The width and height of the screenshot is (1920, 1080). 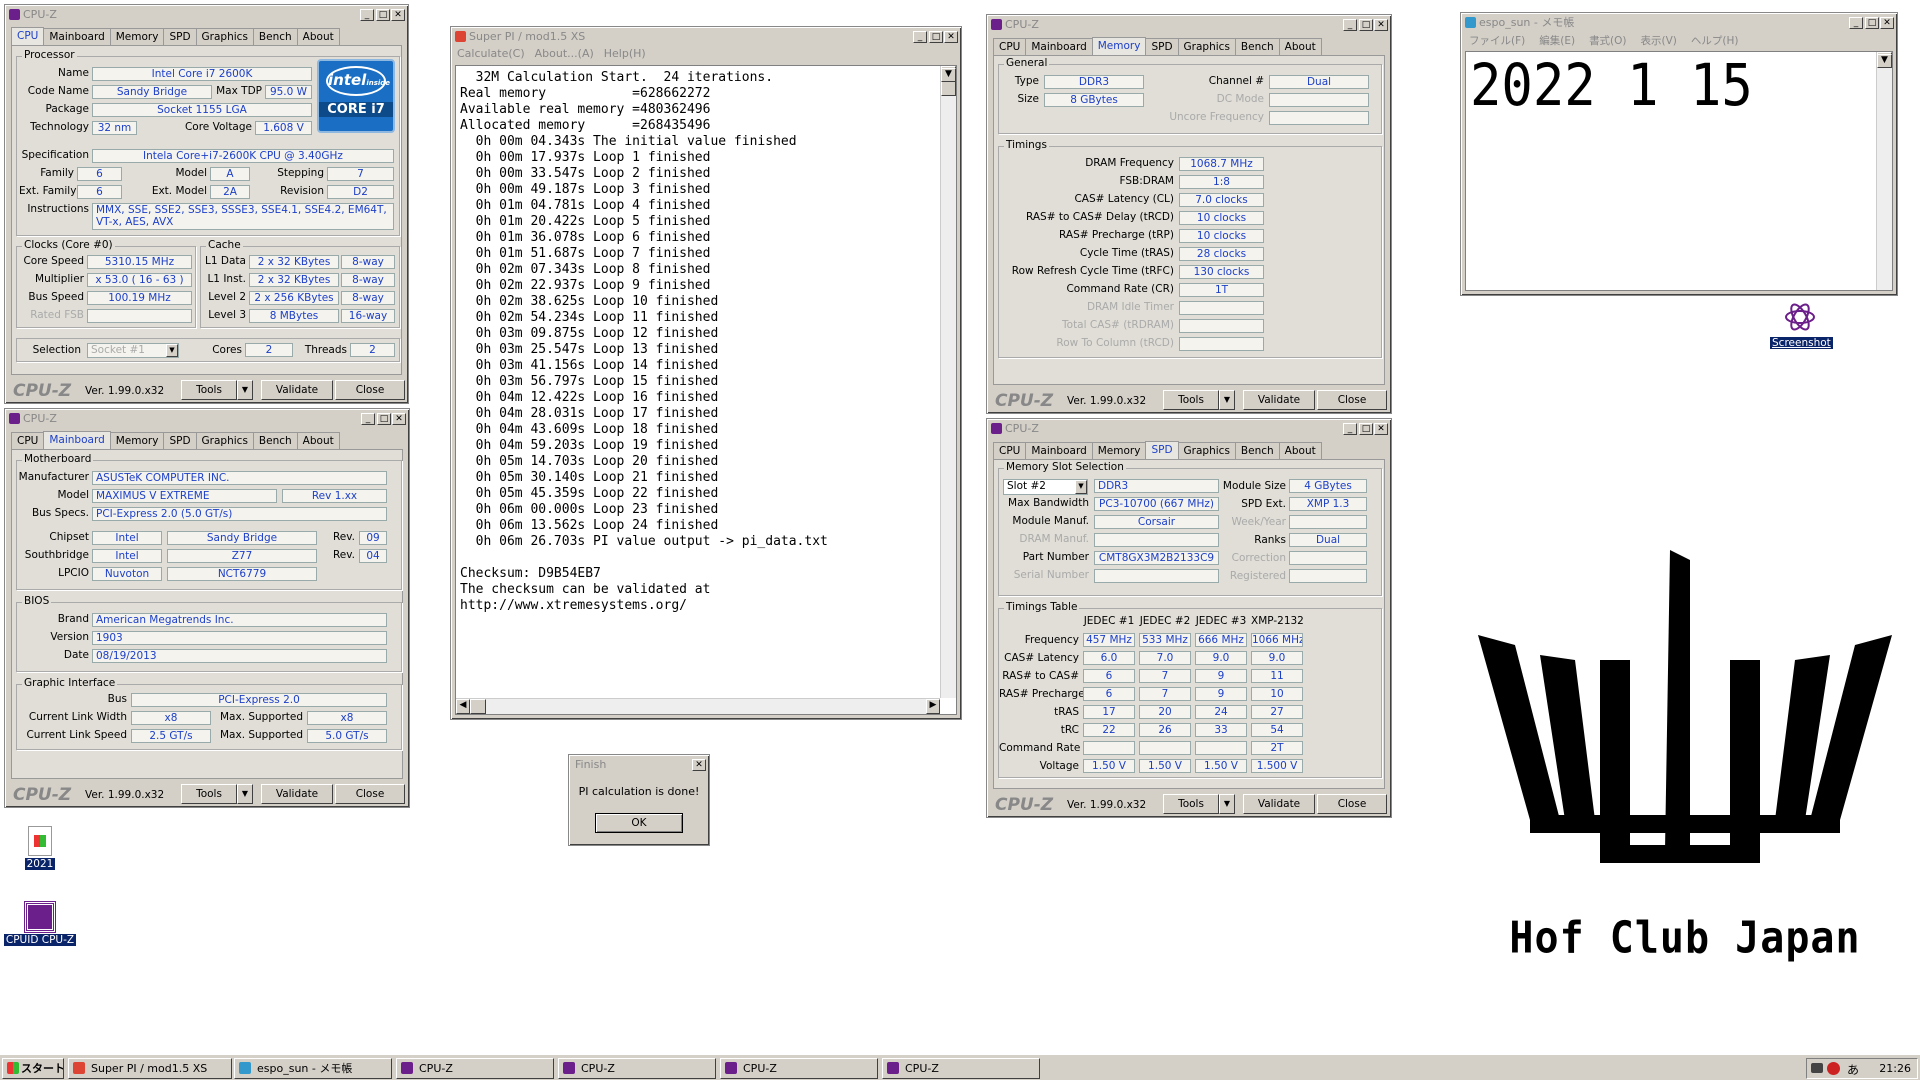 What do you see at coordinates (564, 53) in the screenshot?
I see `menu-about: About...(A)` at bounding box center [564, 53].